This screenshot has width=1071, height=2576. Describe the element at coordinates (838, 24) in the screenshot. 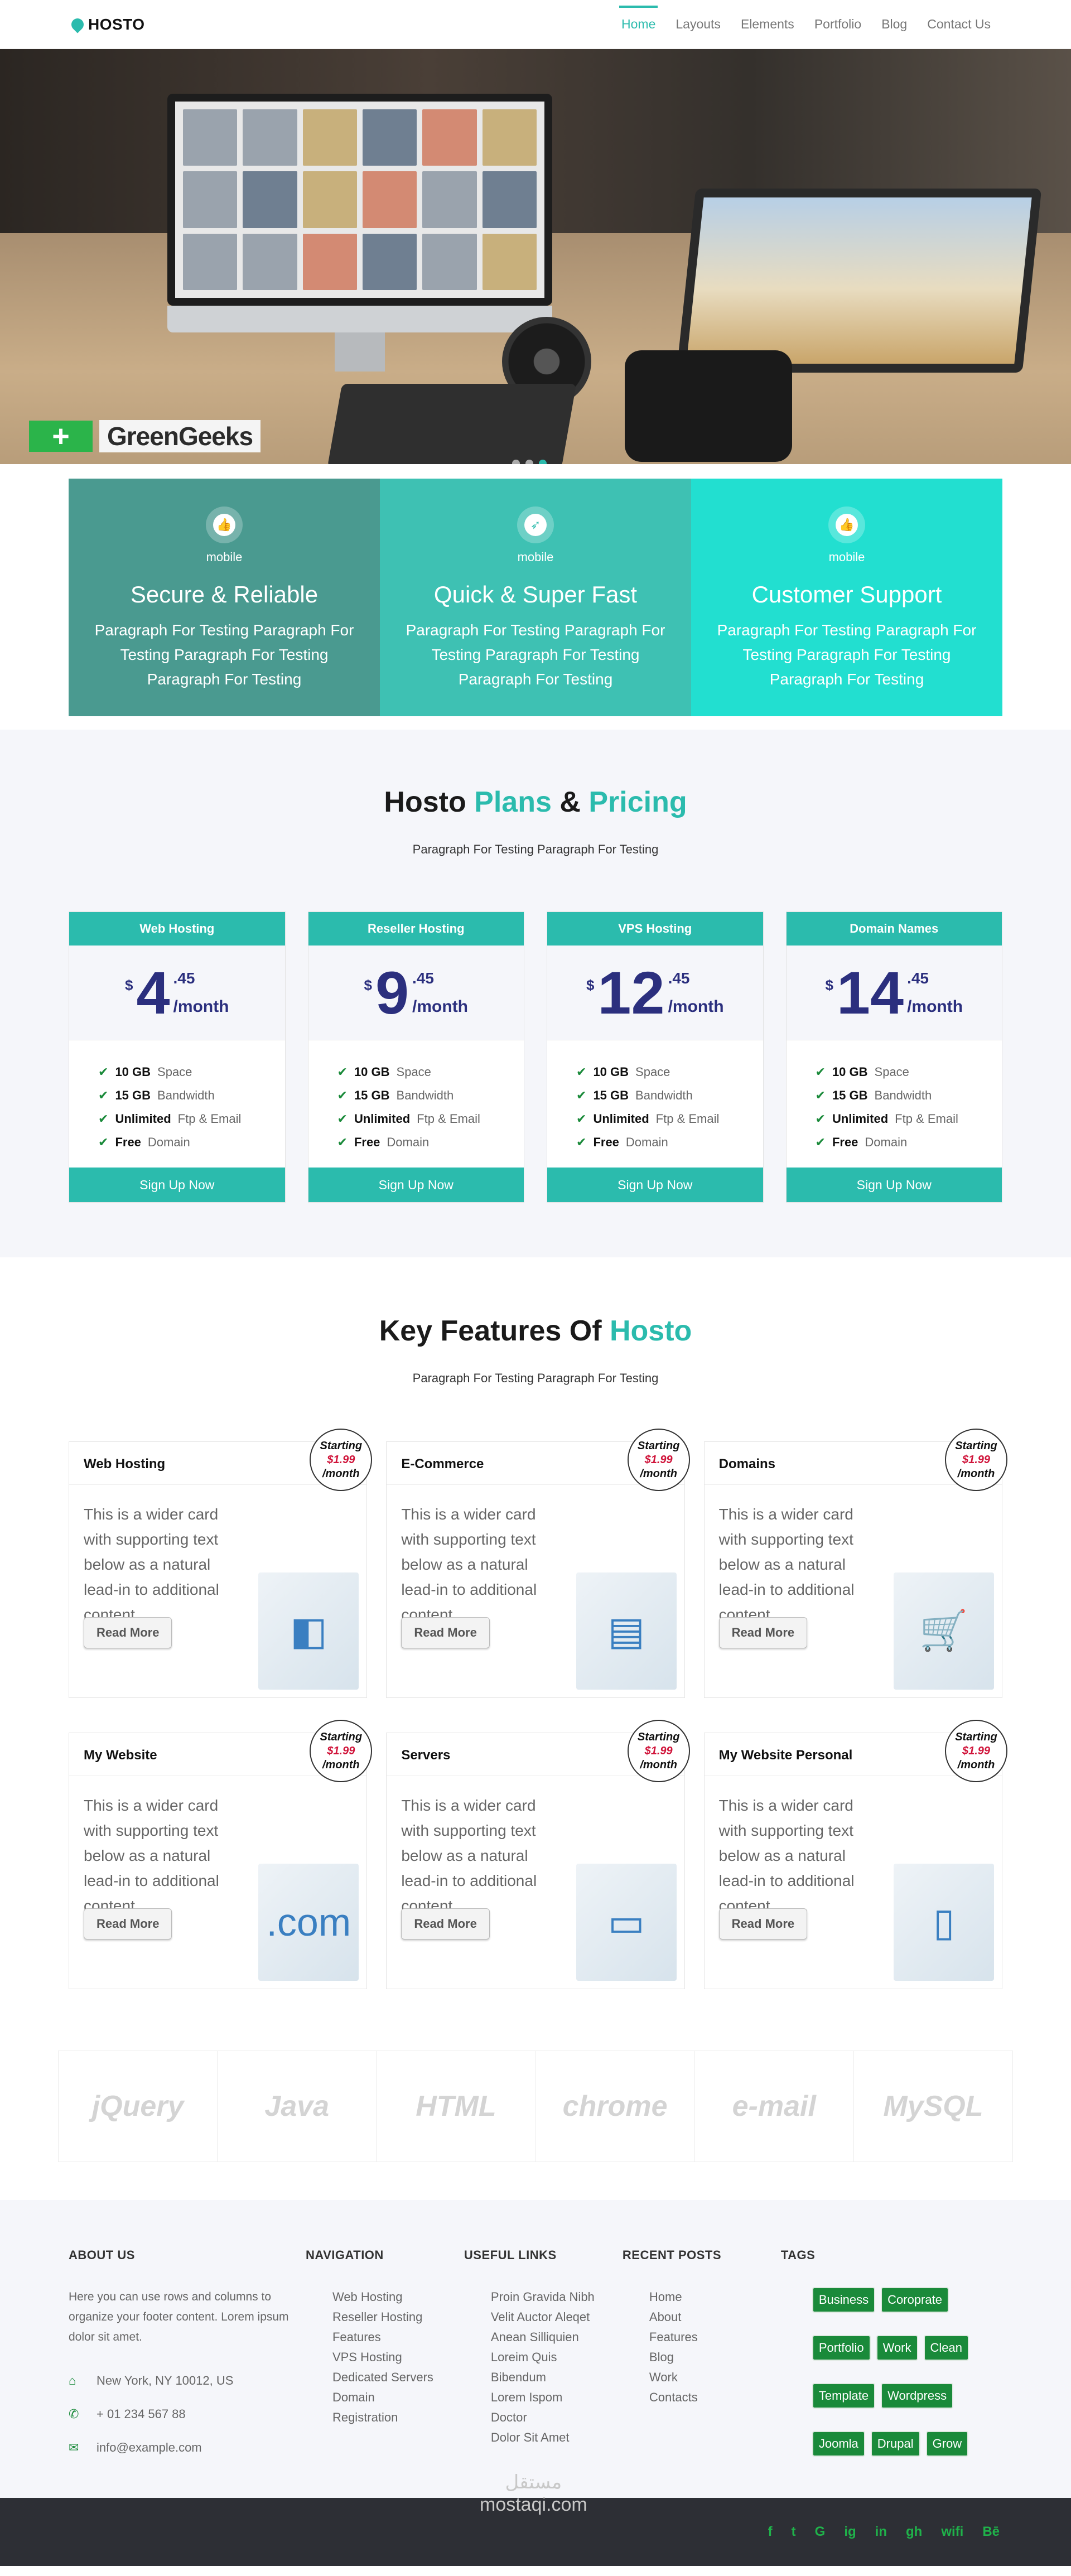

I see `nav-link-portfolio: Portfolio` at that location.